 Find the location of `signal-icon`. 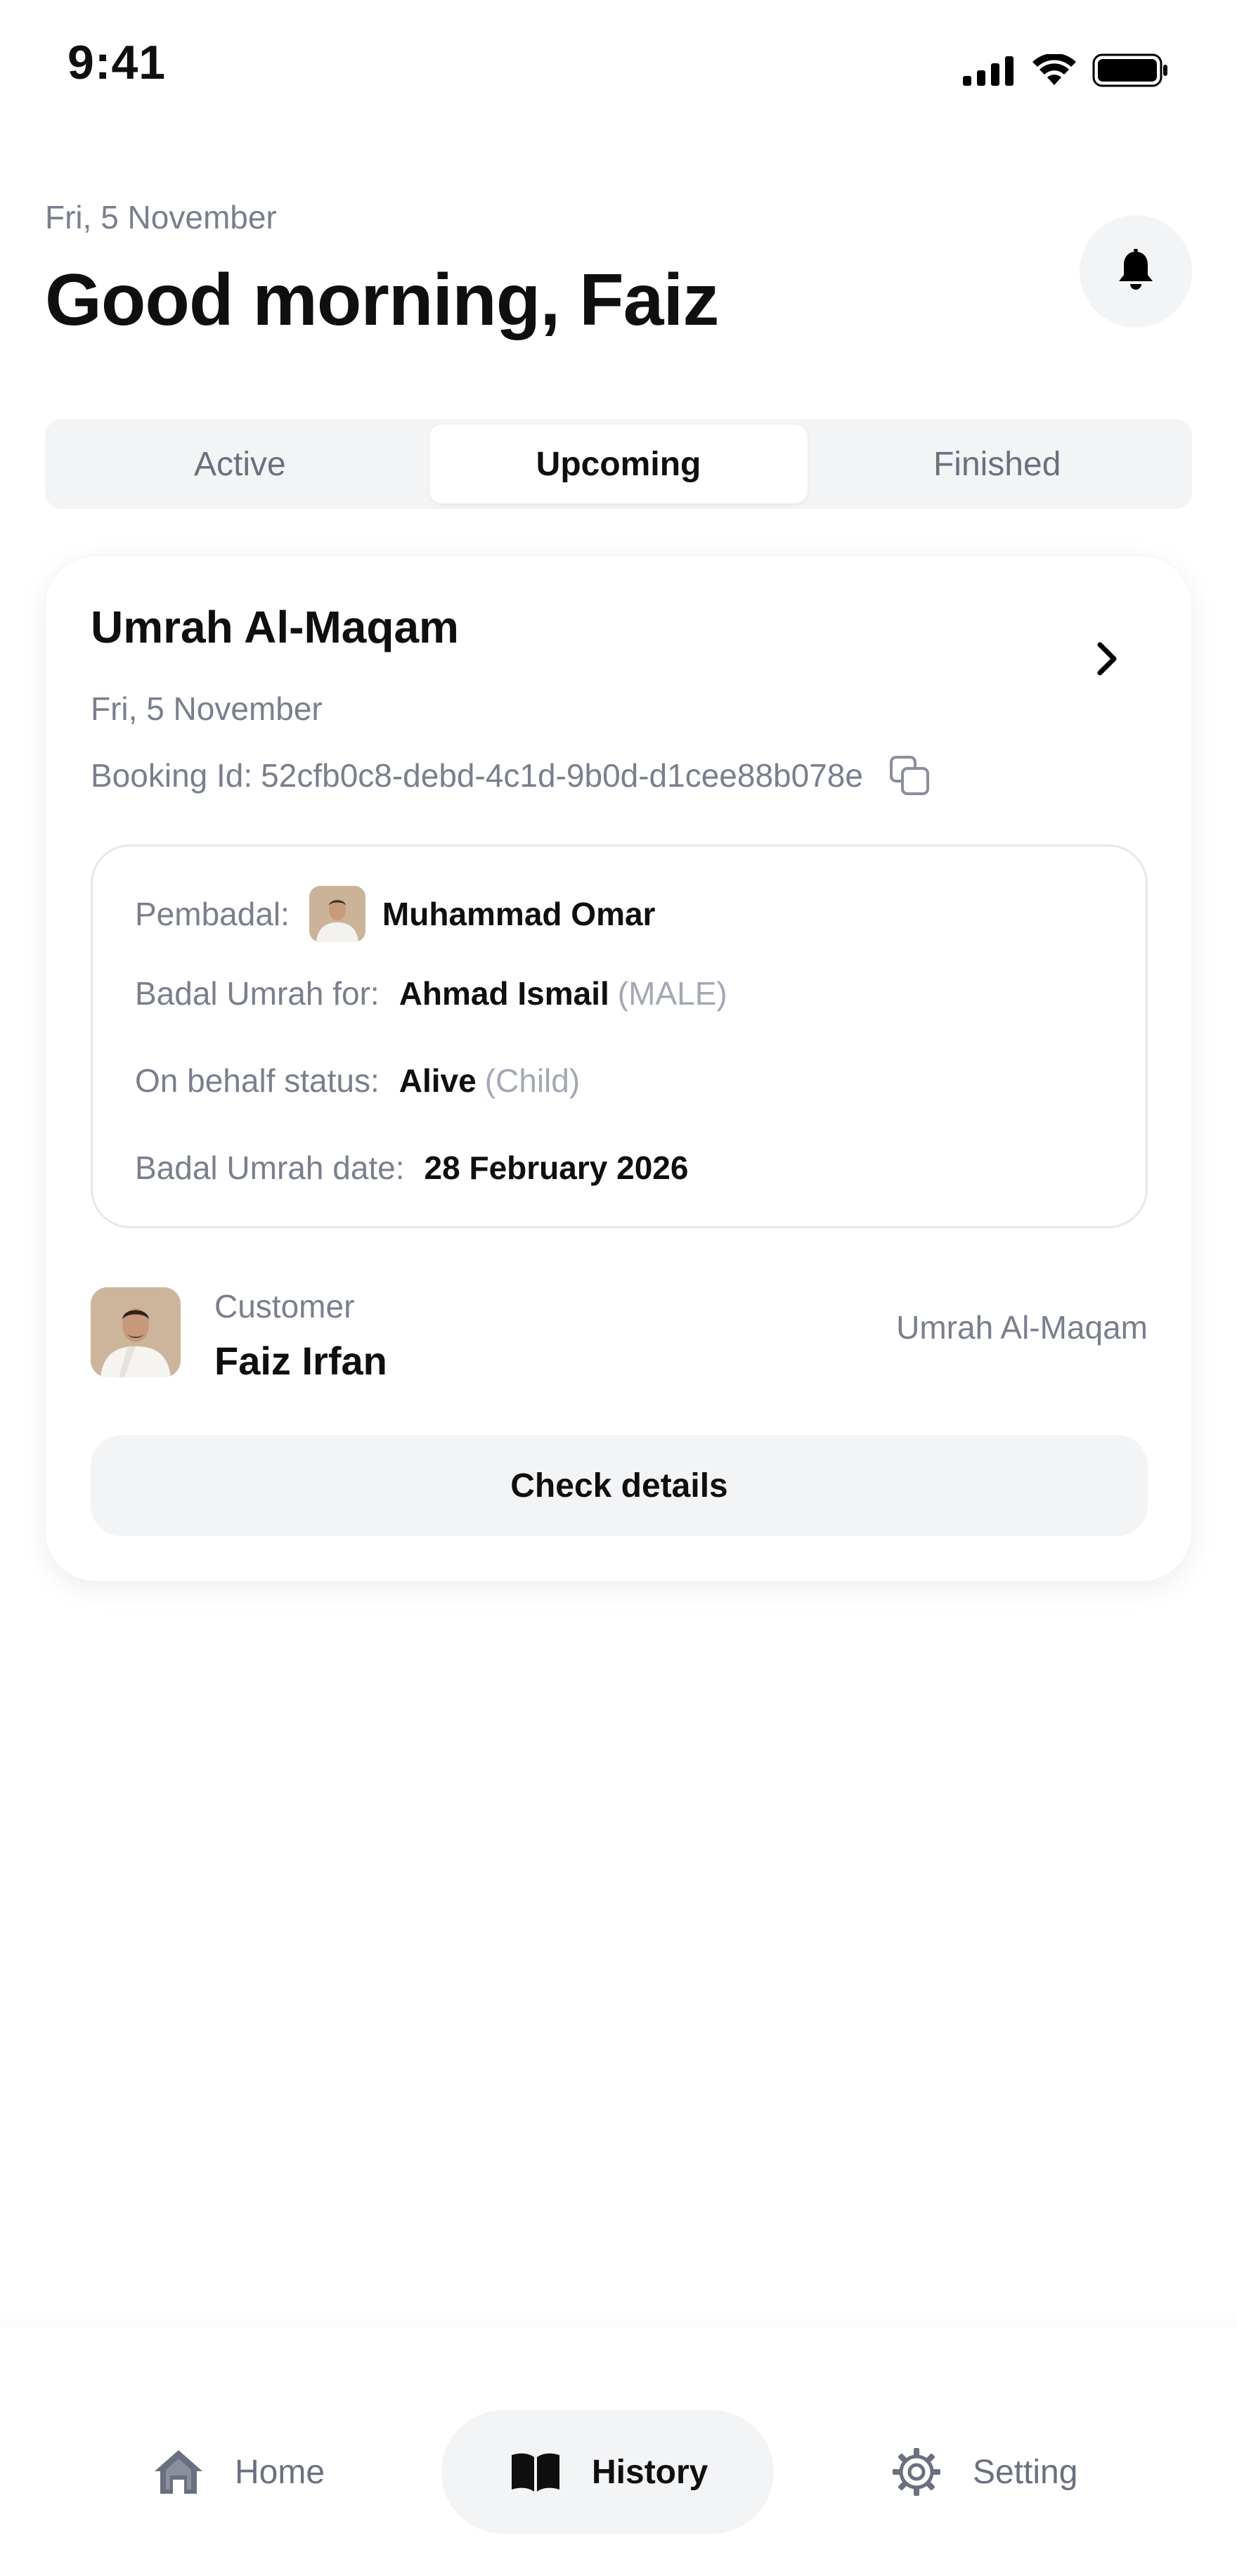

signal-icon is located at coordinates (988, 71).